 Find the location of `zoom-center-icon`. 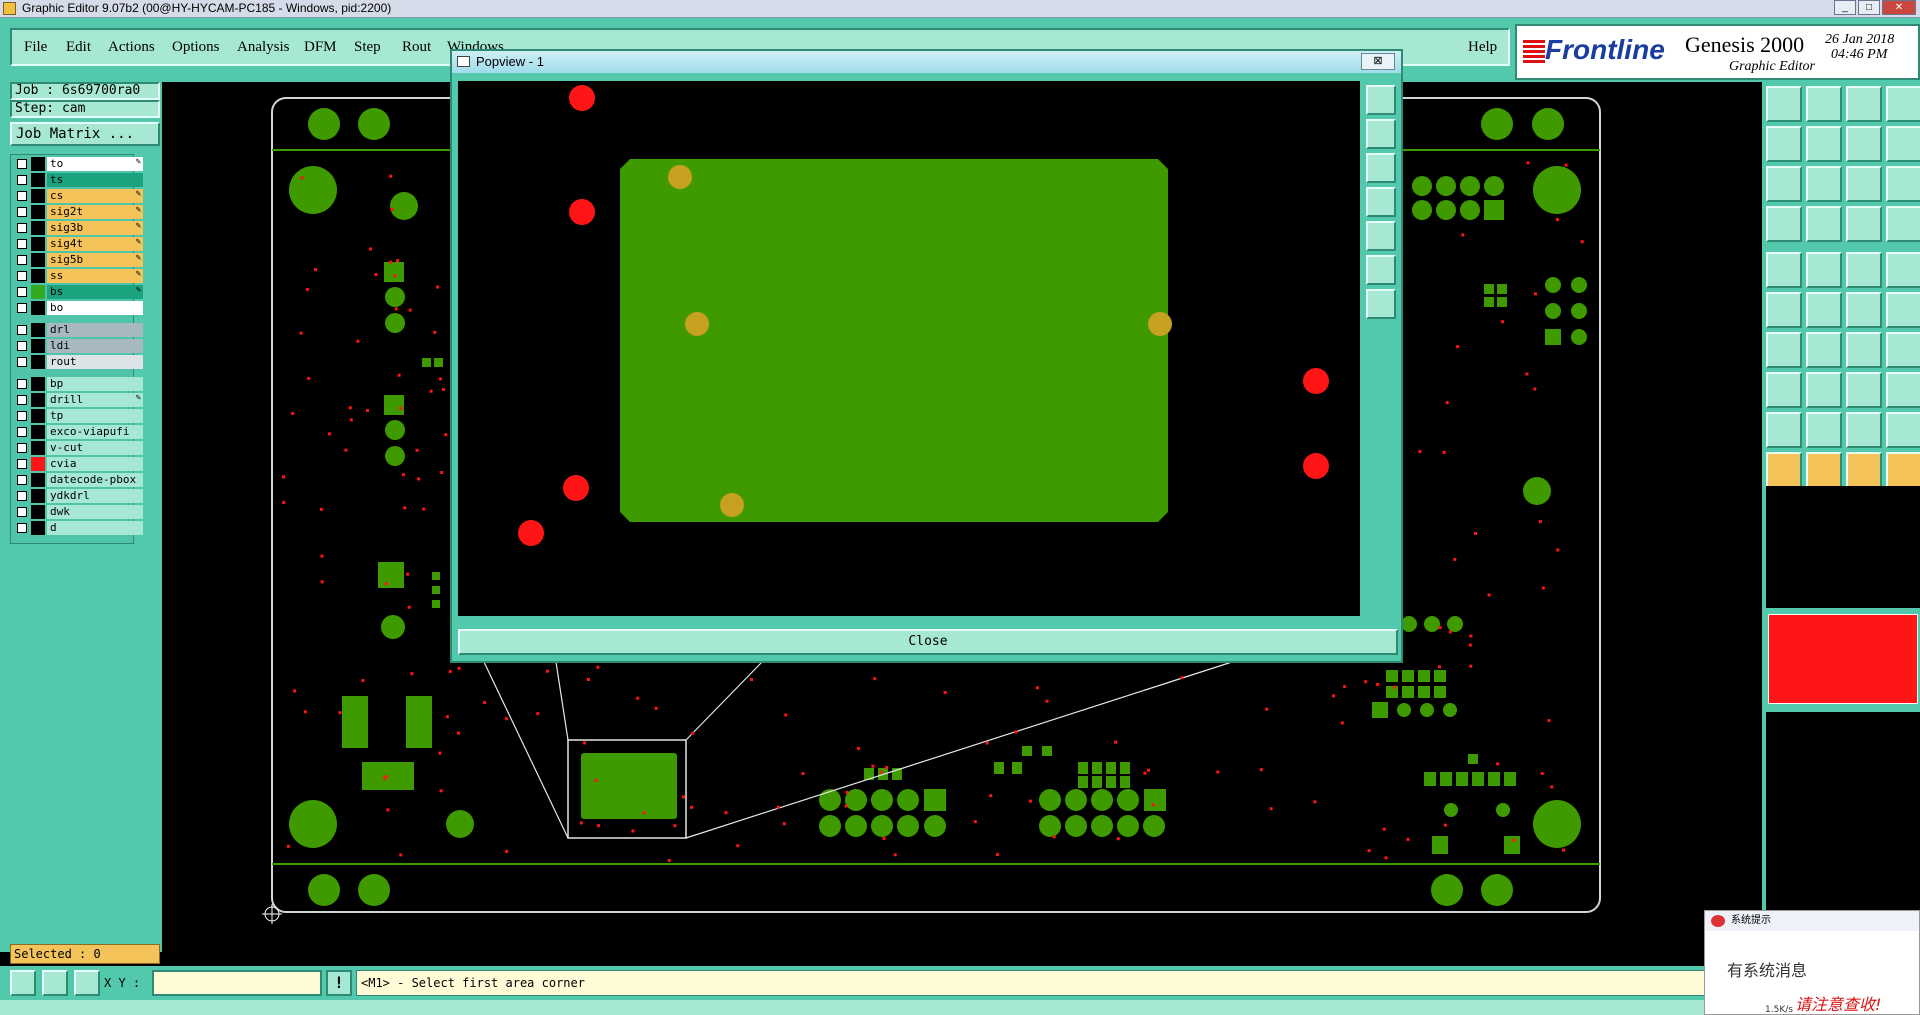

zoom-center-icon is located at coordinates (1824, 184).